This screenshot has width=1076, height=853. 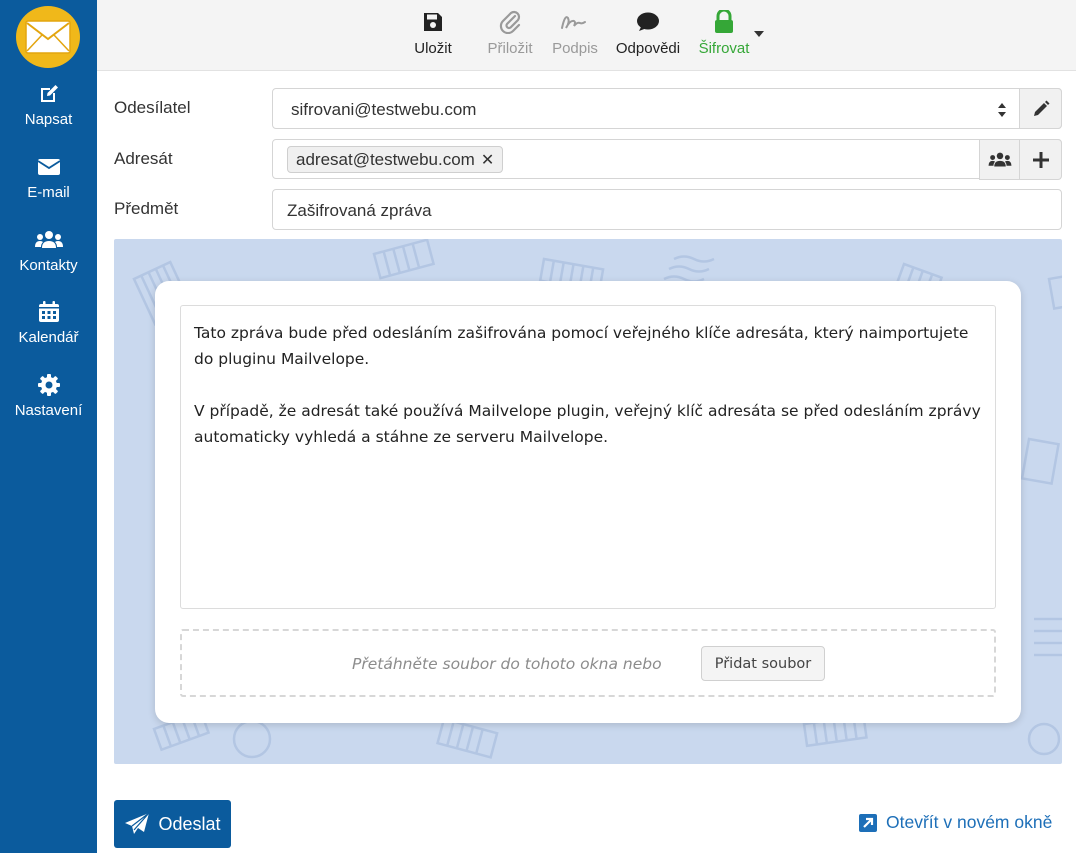 What do you see at coordinates (433, 22) in the screenshot?
I see `floppy-disk-icon` at bounding box center [433, 22].